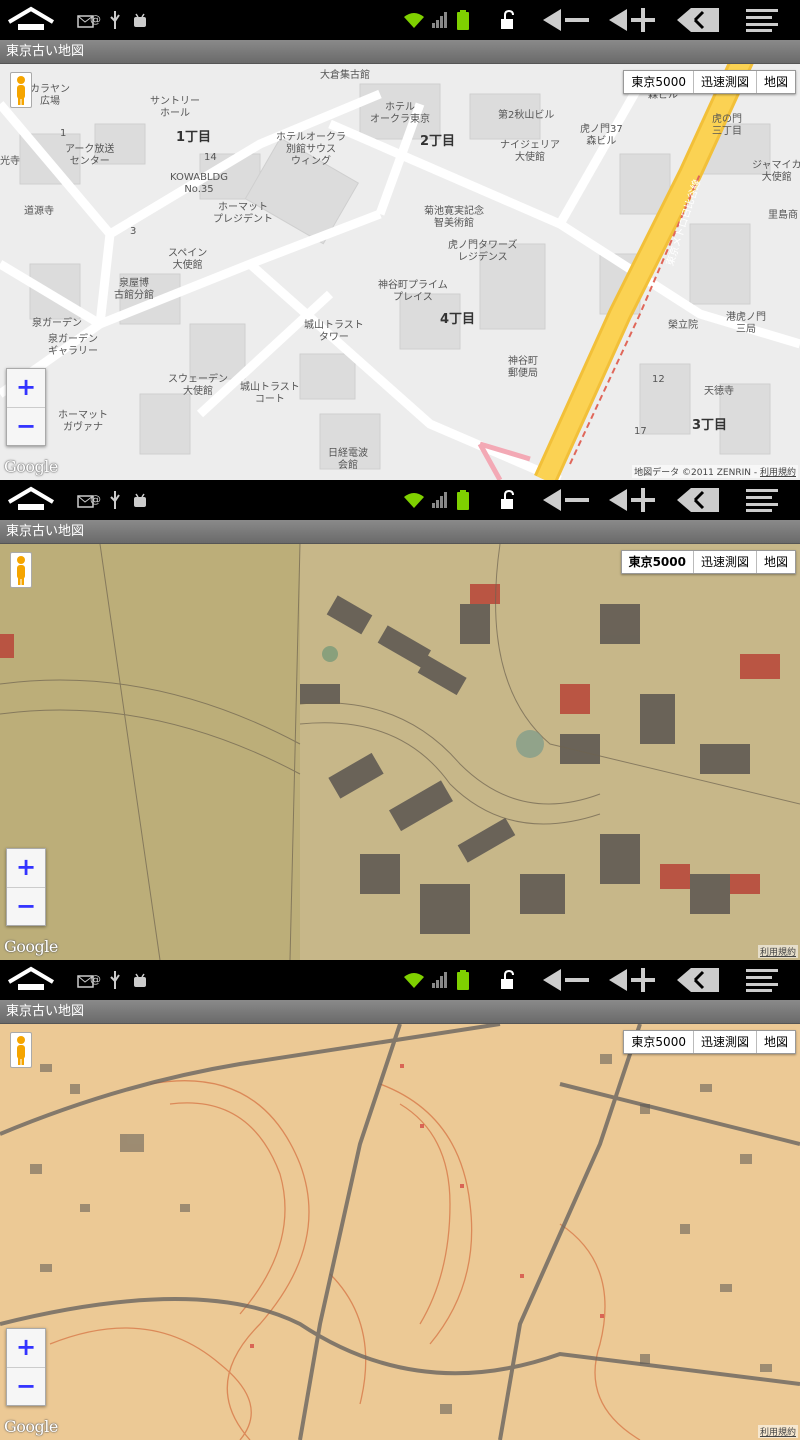  What do you see at coordinates (63, 133) in the screenshot?
I see `label-n1: 1` at bounding box center [63, 133].